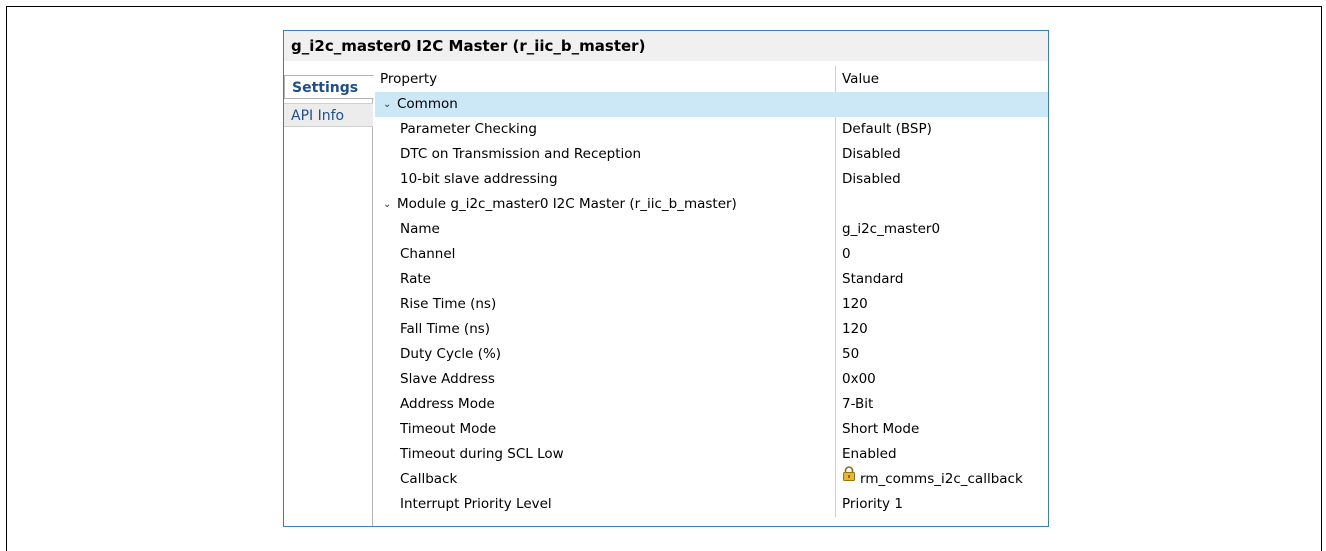  Describe the element at coordinates (941, 454) in the screenshot. I see `property-value: Enabled` at that location.